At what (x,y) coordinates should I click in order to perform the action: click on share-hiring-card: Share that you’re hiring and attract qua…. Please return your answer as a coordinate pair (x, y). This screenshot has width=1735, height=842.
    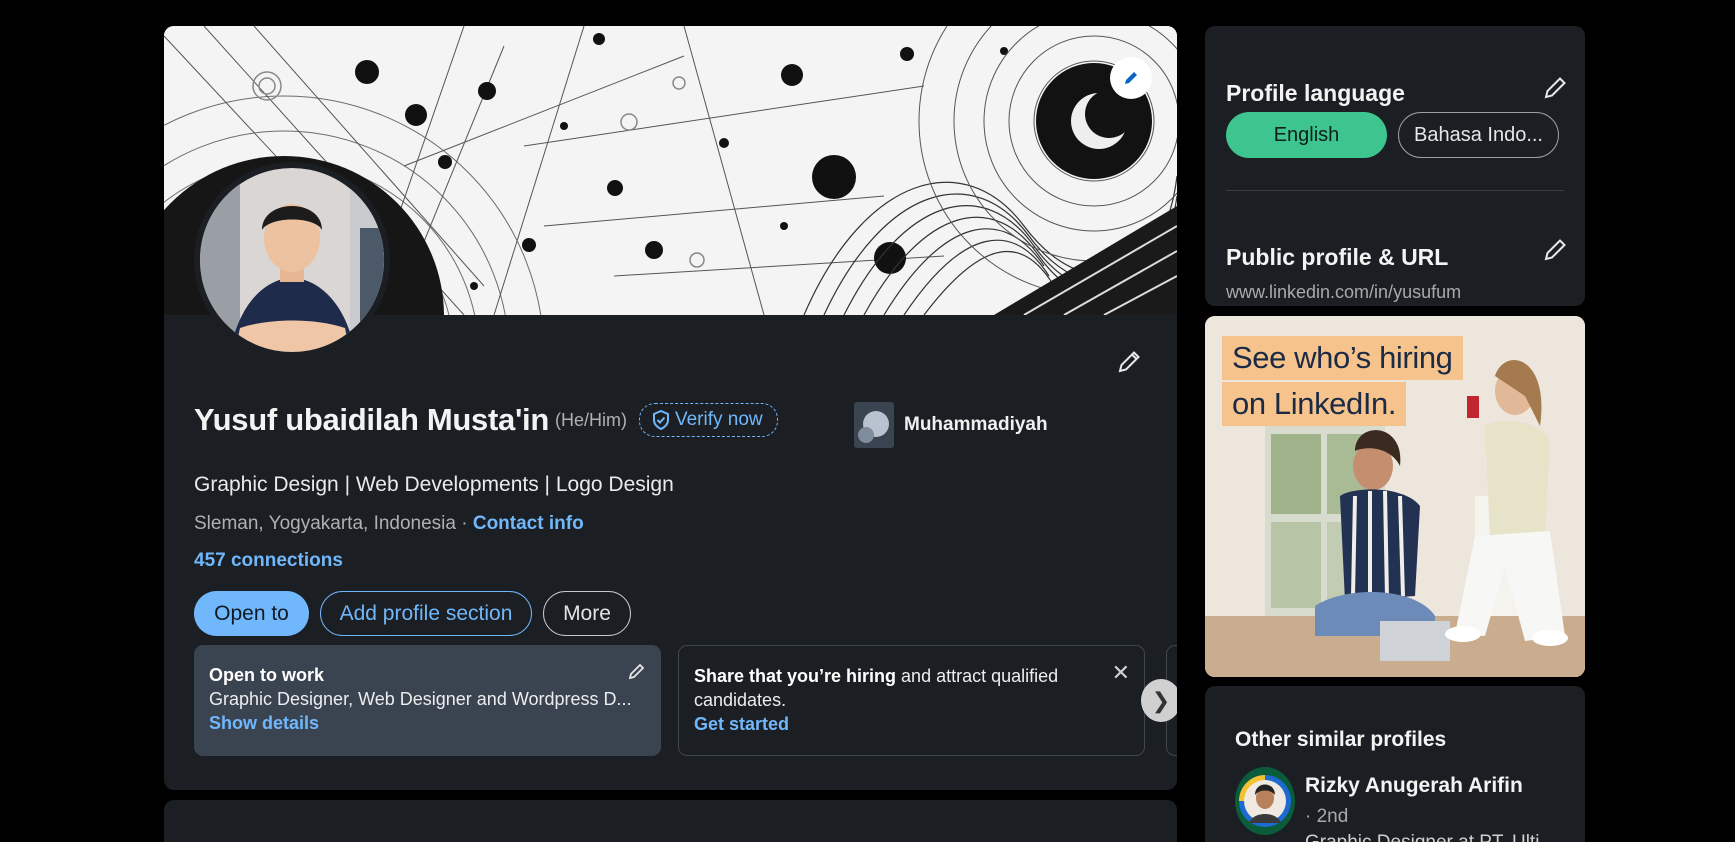
    Looking at the image, I should click on (911, 700).